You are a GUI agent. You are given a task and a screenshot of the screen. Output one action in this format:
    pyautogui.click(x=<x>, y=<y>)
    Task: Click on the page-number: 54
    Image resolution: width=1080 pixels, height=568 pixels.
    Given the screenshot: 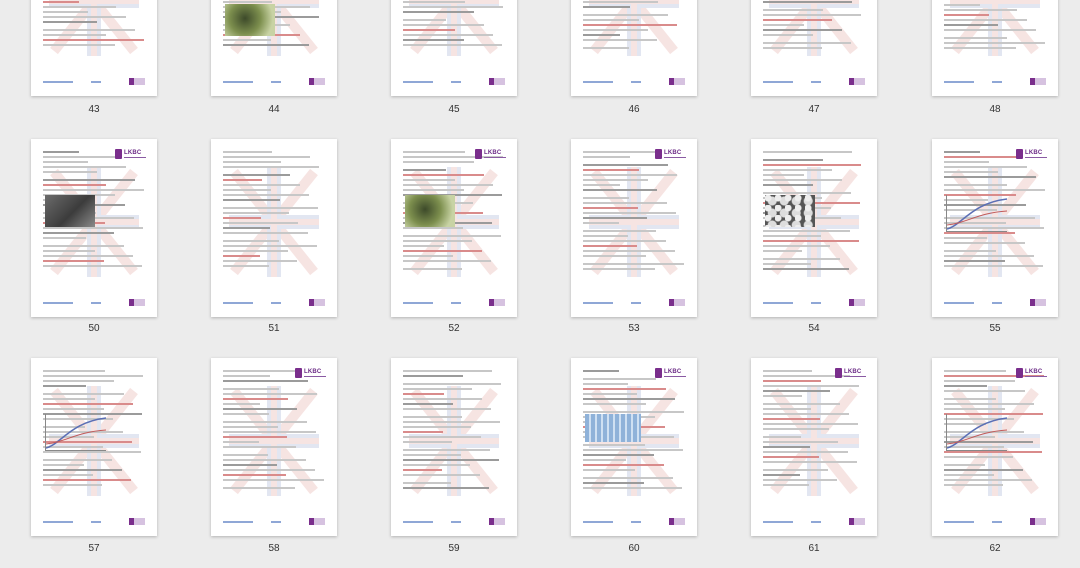 What is the action you would take?
    pyautogui.click(x=814, y=328)
    